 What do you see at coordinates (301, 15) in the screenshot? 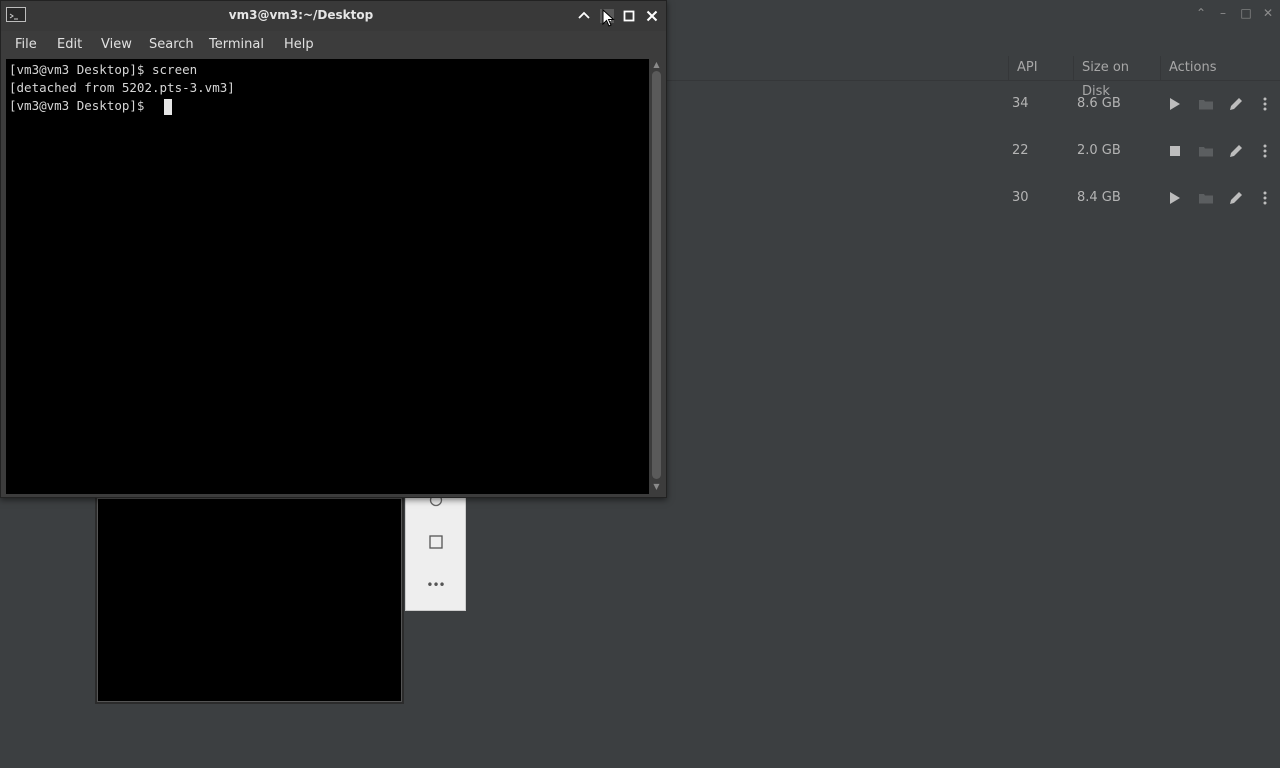
I see `window-title: vm3@vm3:~/Desktop` at bounding box center [301, 15].